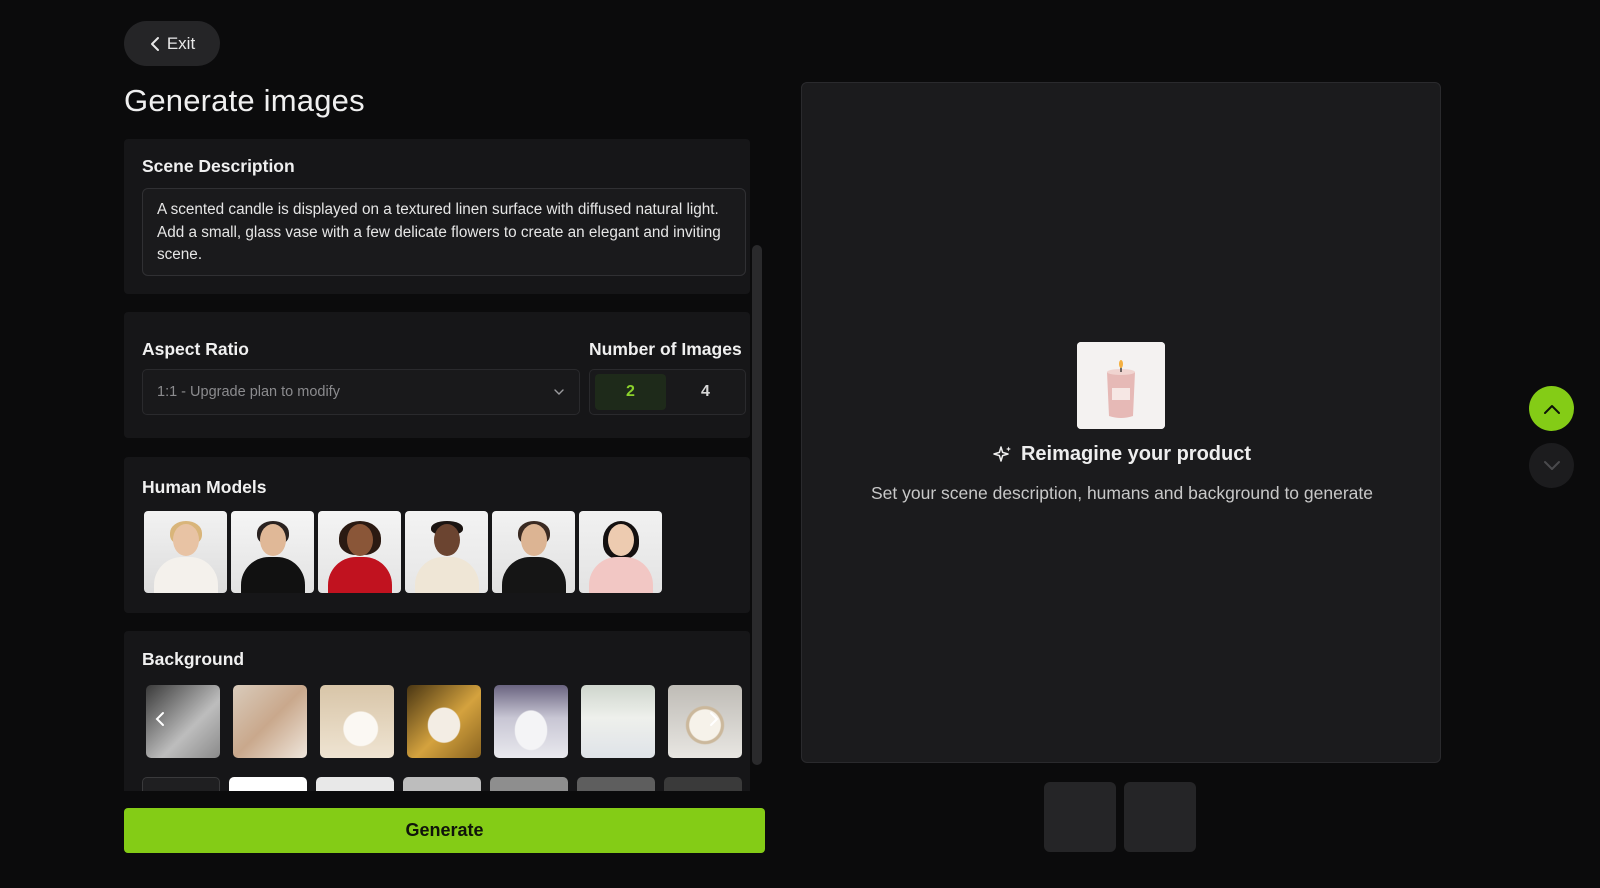  I want to click on number-of-images-toggle: 2 4, so click(667, 392).